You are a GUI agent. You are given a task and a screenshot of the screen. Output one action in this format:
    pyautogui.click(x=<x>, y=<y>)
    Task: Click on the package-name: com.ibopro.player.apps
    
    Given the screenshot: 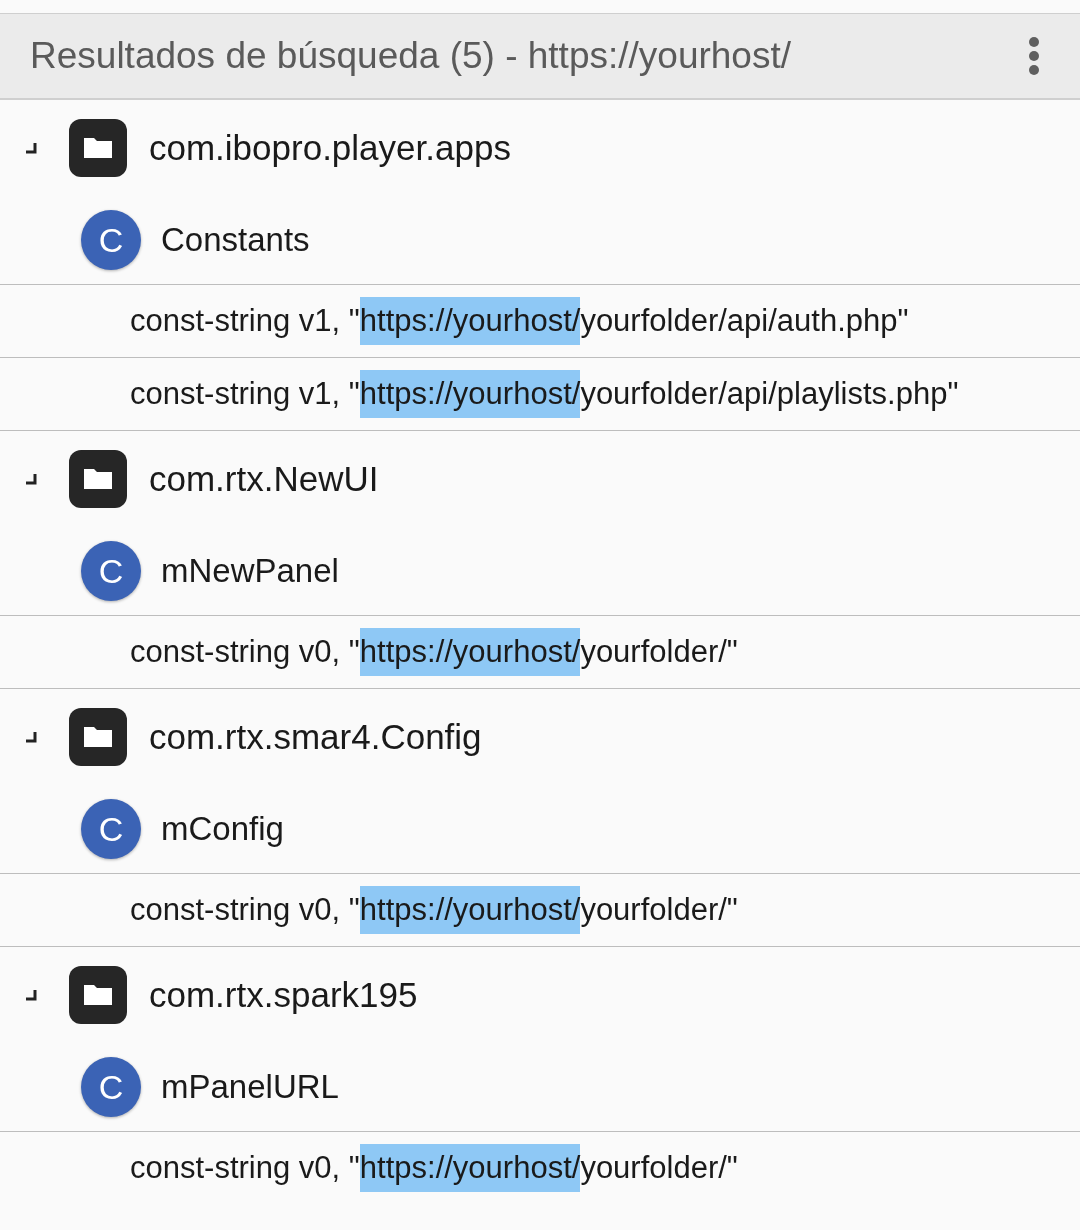 What is the action you would take?
    pyautogui.click(x=330, y=148)
    